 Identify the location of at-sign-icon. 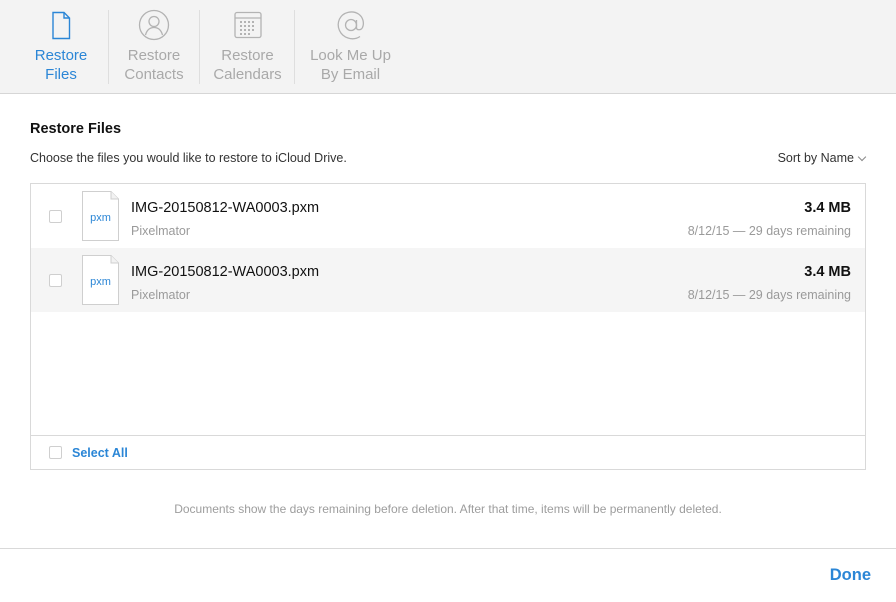
(350, 25).